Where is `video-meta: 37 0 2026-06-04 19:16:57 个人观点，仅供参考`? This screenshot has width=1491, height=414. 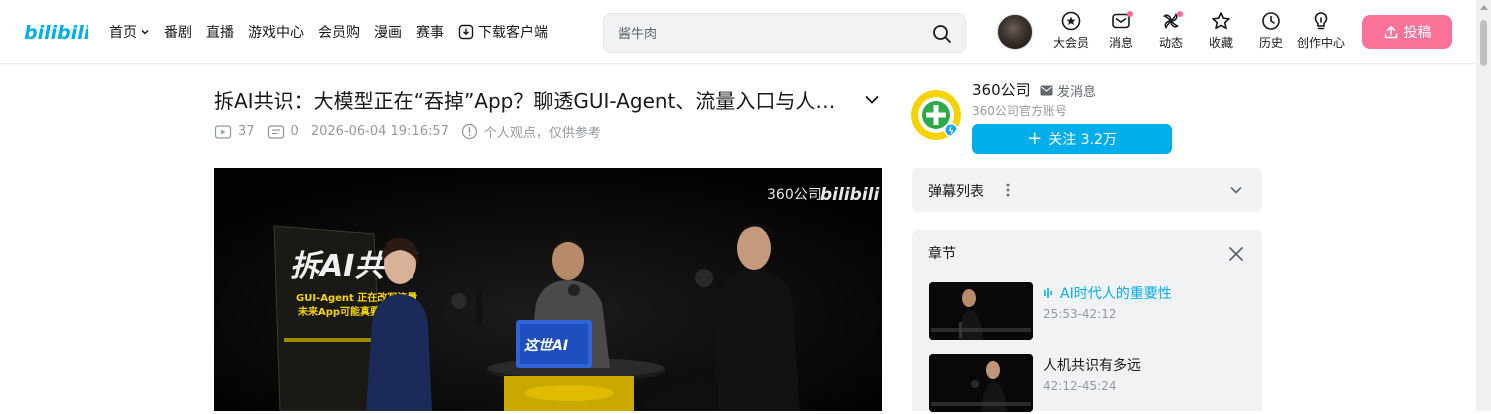 video-meta: 37 0 2026-06-04 19:16:57 个人观点，仅供参考 is located at coordinates (413, 131).